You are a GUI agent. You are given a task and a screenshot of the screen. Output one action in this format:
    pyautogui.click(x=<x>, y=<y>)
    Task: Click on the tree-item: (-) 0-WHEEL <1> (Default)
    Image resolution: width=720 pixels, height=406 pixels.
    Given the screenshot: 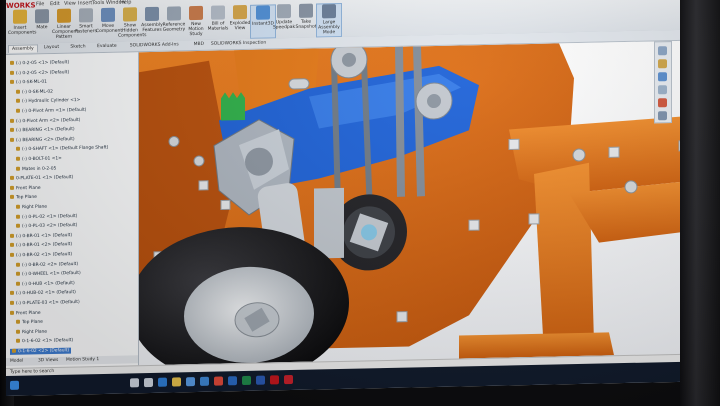 What is the action you would take?
    pyautogui.click(x=48, y=274)
    